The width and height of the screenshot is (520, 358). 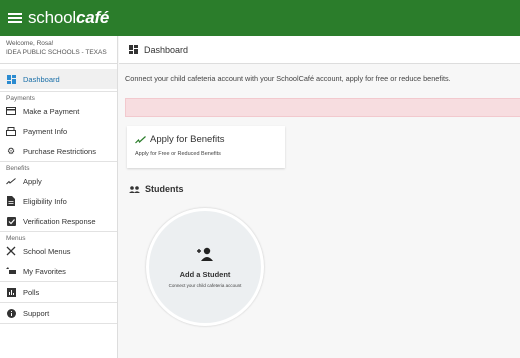 I want to click on info-icon, so click(x=11, y=313).